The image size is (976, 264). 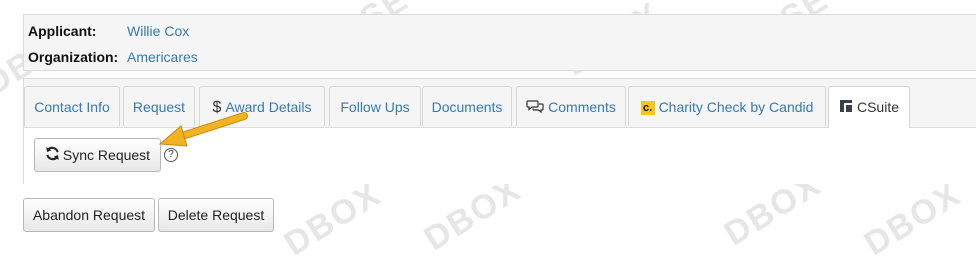 What do you see at coordinates (535, 108) in the screenshot?
I see `comments-icon` at bounding box center [535, 108].